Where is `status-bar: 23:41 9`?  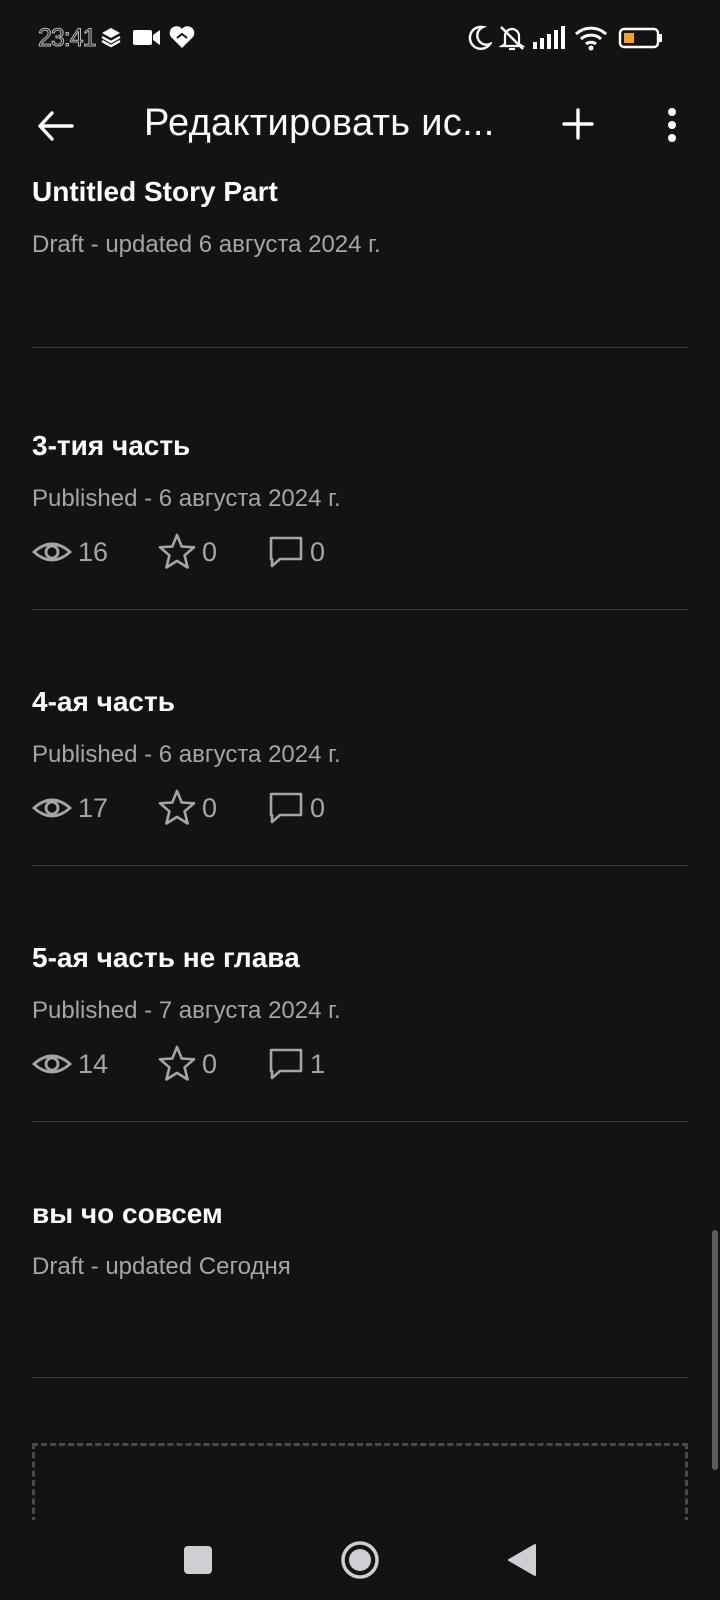 status-bar: 23:41 9 is located at coordinates (360, 40).